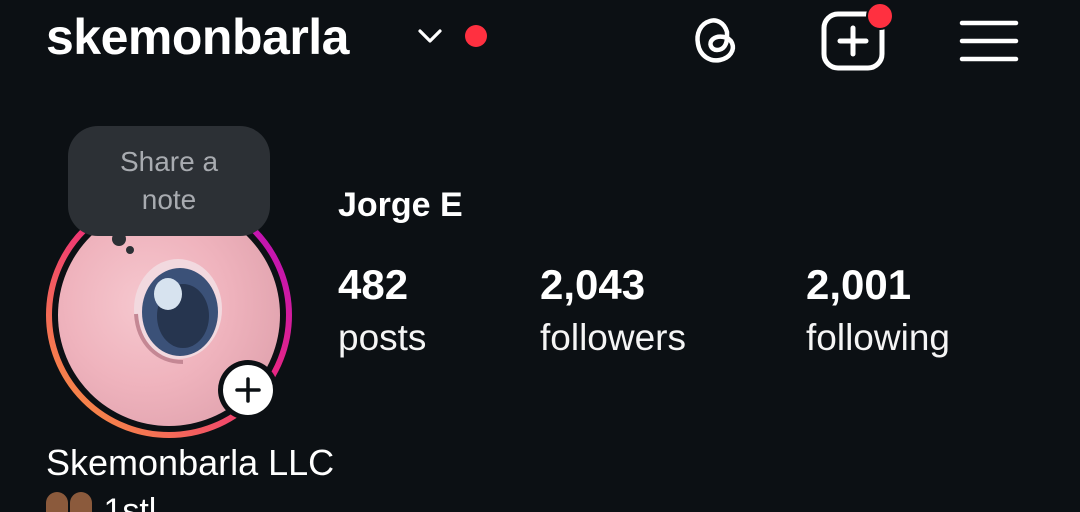  I want to click on display-name: Jorge E, so click(400, 205).